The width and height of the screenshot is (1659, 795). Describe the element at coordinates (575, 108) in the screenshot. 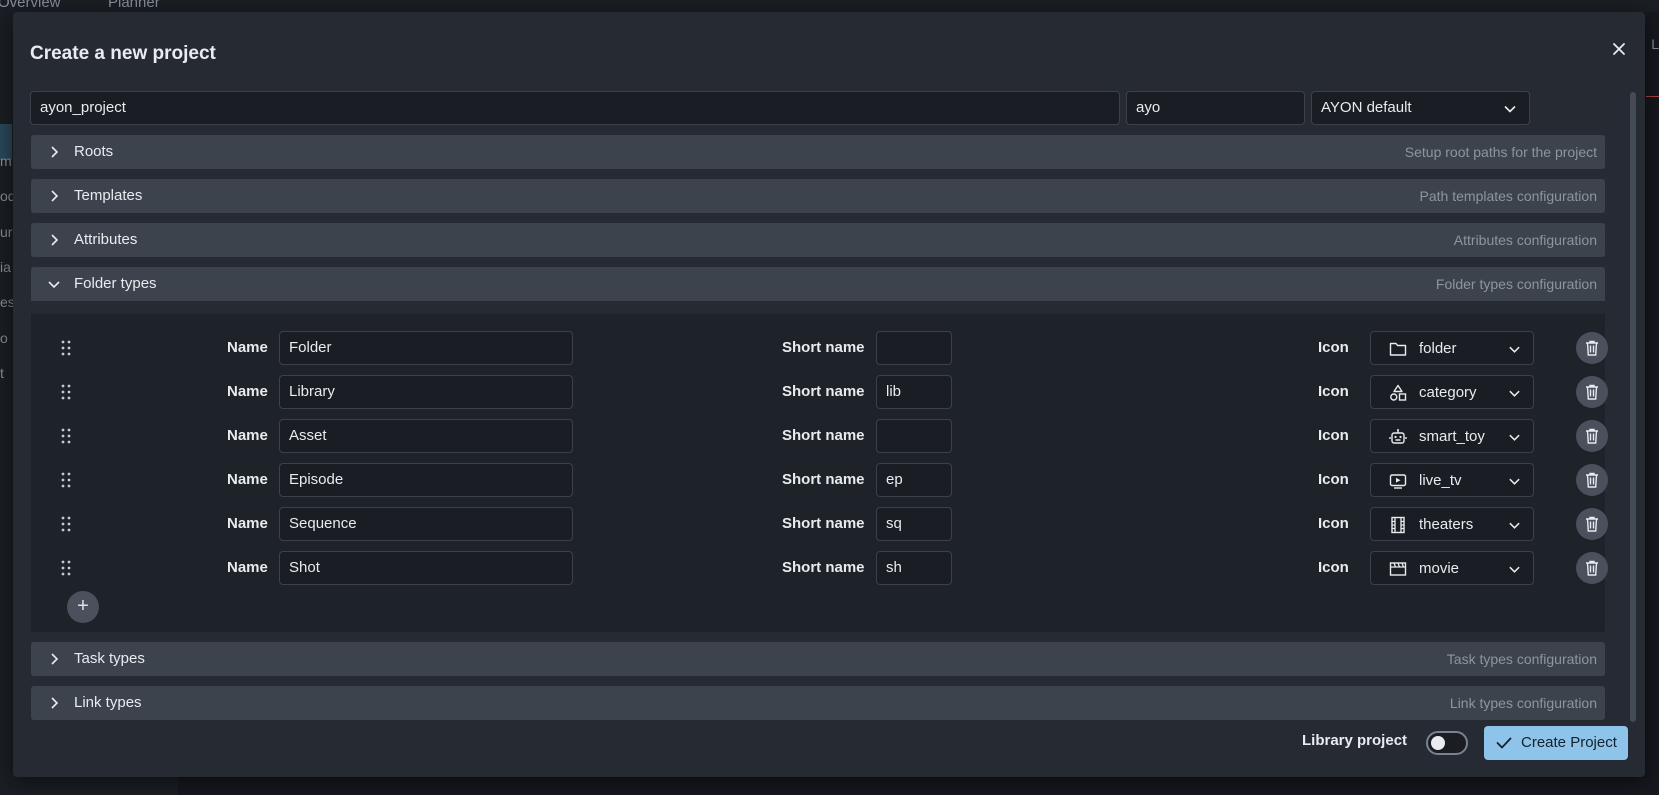

I see `project-name-input: ayon_project` at that location.